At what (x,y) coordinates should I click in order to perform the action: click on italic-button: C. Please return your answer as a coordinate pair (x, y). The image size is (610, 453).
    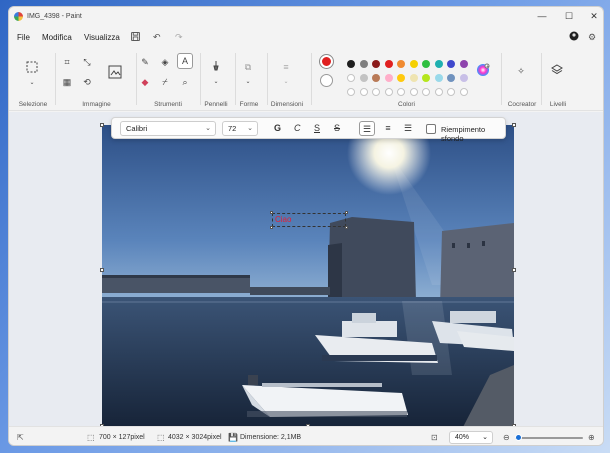
    Looking at the image, I should click on (297, 128).